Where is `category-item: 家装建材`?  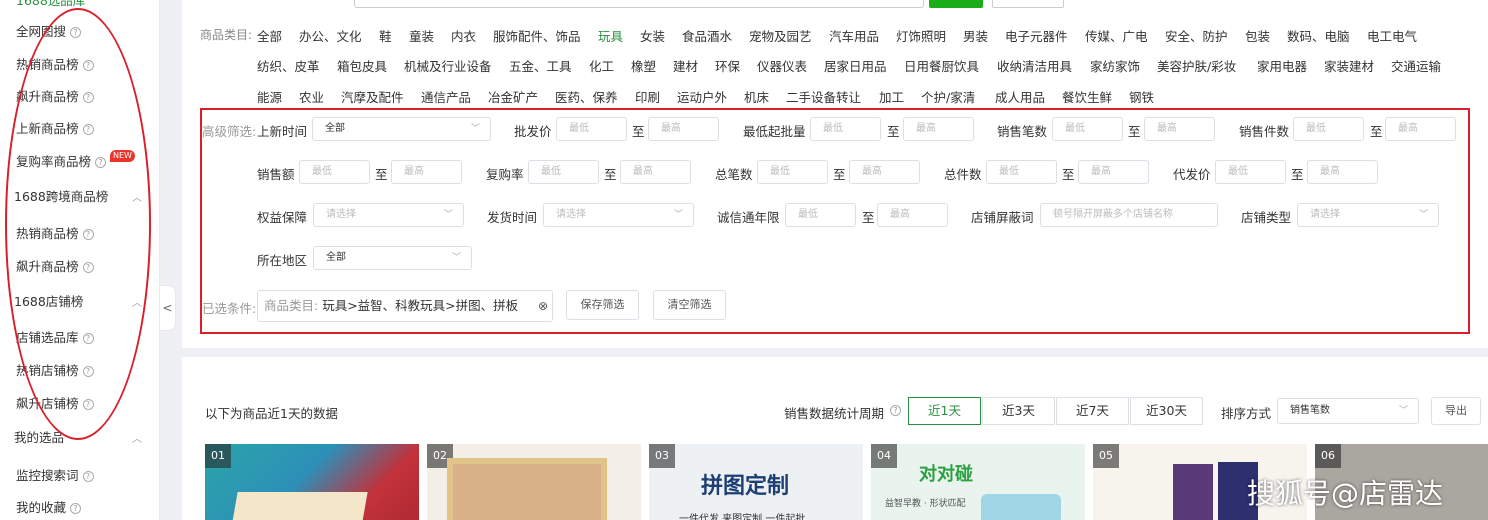
category-item: 家装建材 is located at coordinates (1349, 65).